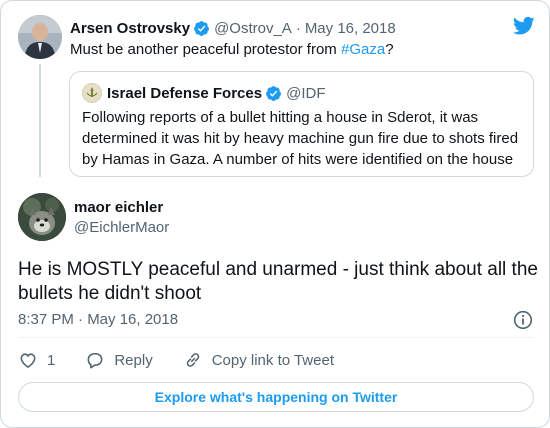 Image resolution: width=550 pixels, height=428 pixels. Describe the element at coordinates (130, 28) in the screenshot. I see `author-name: Arsen Ostrovsky` at that location.